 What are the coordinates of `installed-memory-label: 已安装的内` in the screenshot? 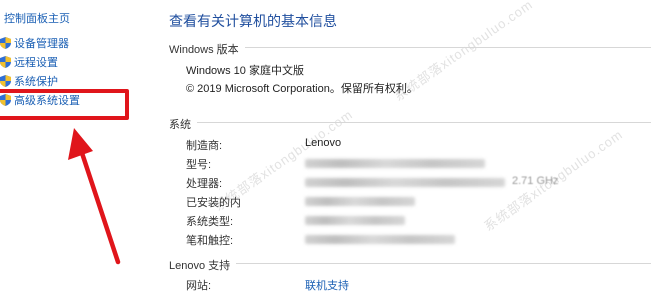 It's located at (213, 203).